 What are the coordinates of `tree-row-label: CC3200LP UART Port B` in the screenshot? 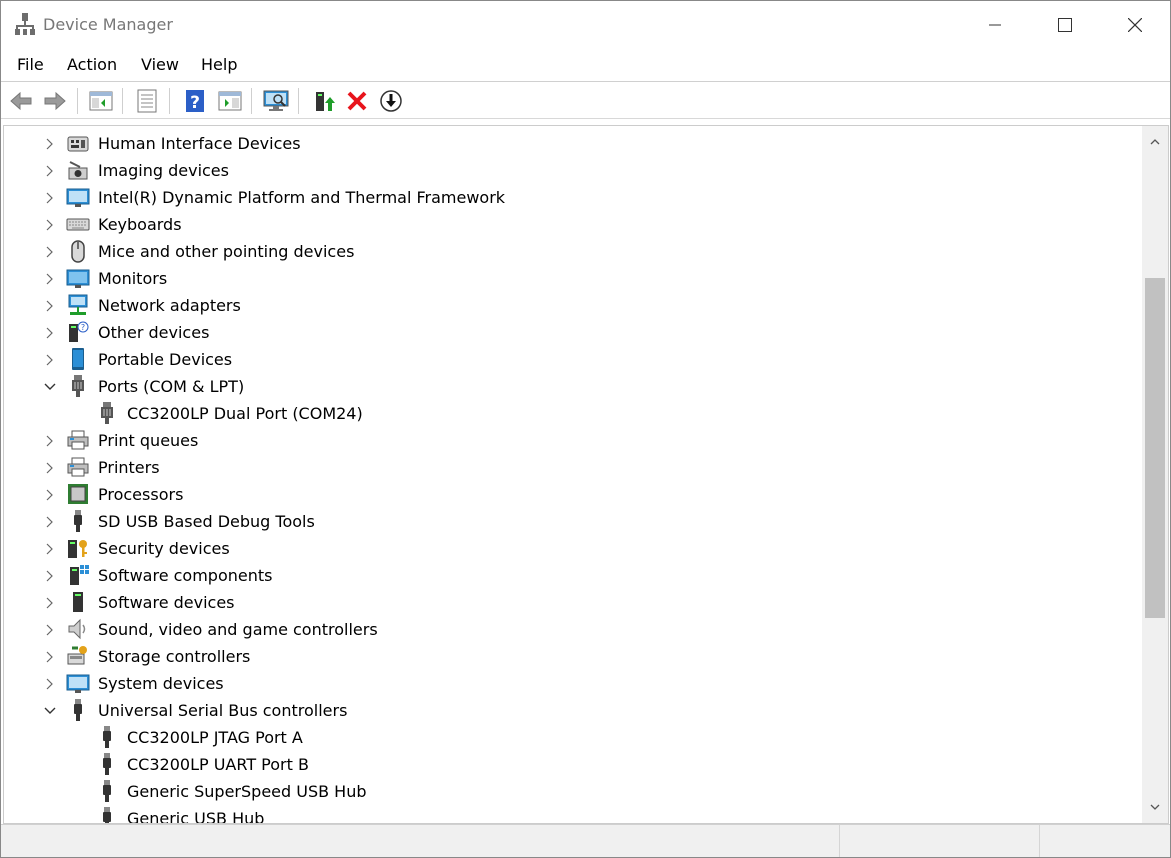 It's located at (218, 764).